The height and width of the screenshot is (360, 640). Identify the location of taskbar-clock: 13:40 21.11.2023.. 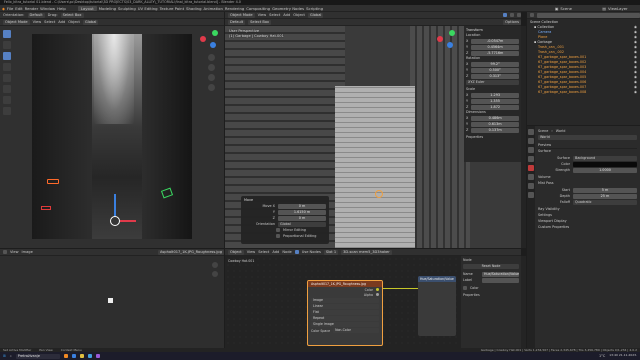
(624, 355).